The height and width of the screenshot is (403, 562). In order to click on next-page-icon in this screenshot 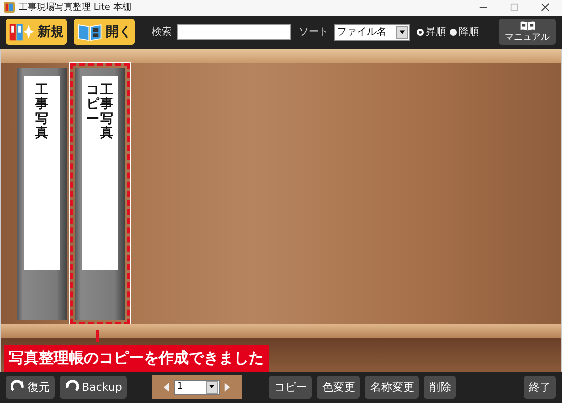, I will do `click(228, 387)`.